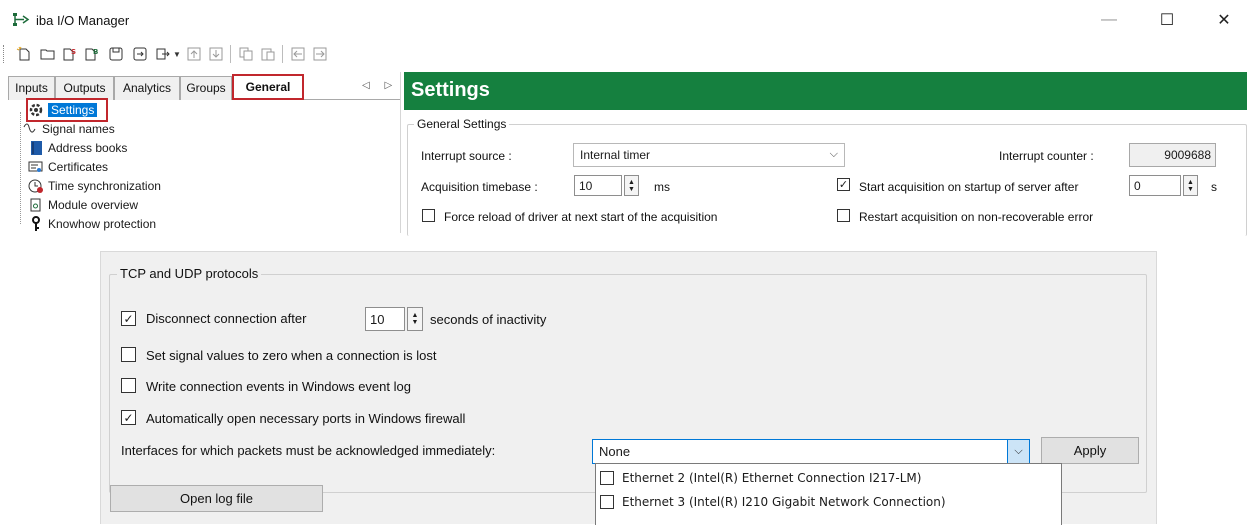 The image size is (1247, 525). Describe the element at coordinates (78, 166) in the screenshot. I see `tree-label: Certificates` at that location.